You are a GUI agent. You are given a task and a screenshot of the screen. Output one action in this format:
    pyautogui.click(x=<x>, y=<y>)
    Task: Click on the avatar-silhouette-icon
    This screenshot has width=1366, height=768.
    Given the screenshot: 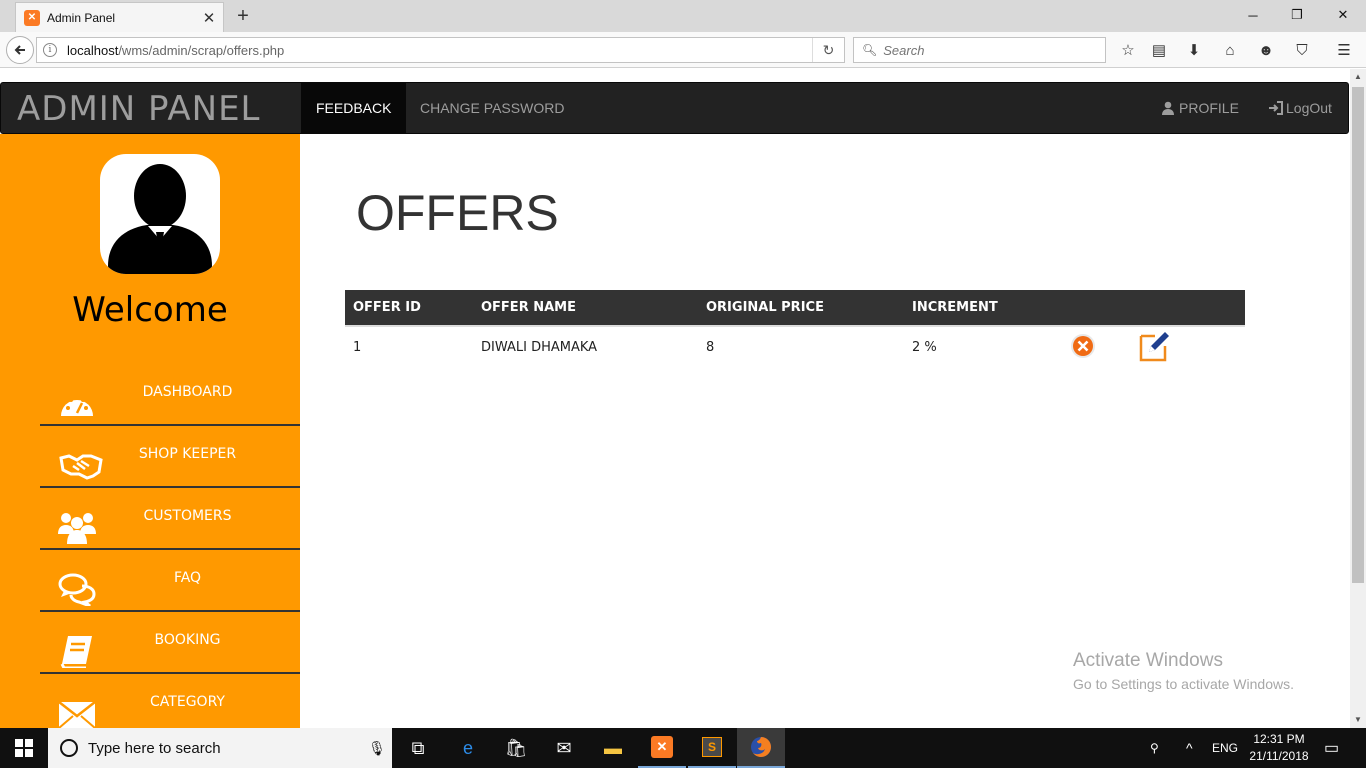 What is the action you would take?
    pyautogui.click(x=160, y=219)
    